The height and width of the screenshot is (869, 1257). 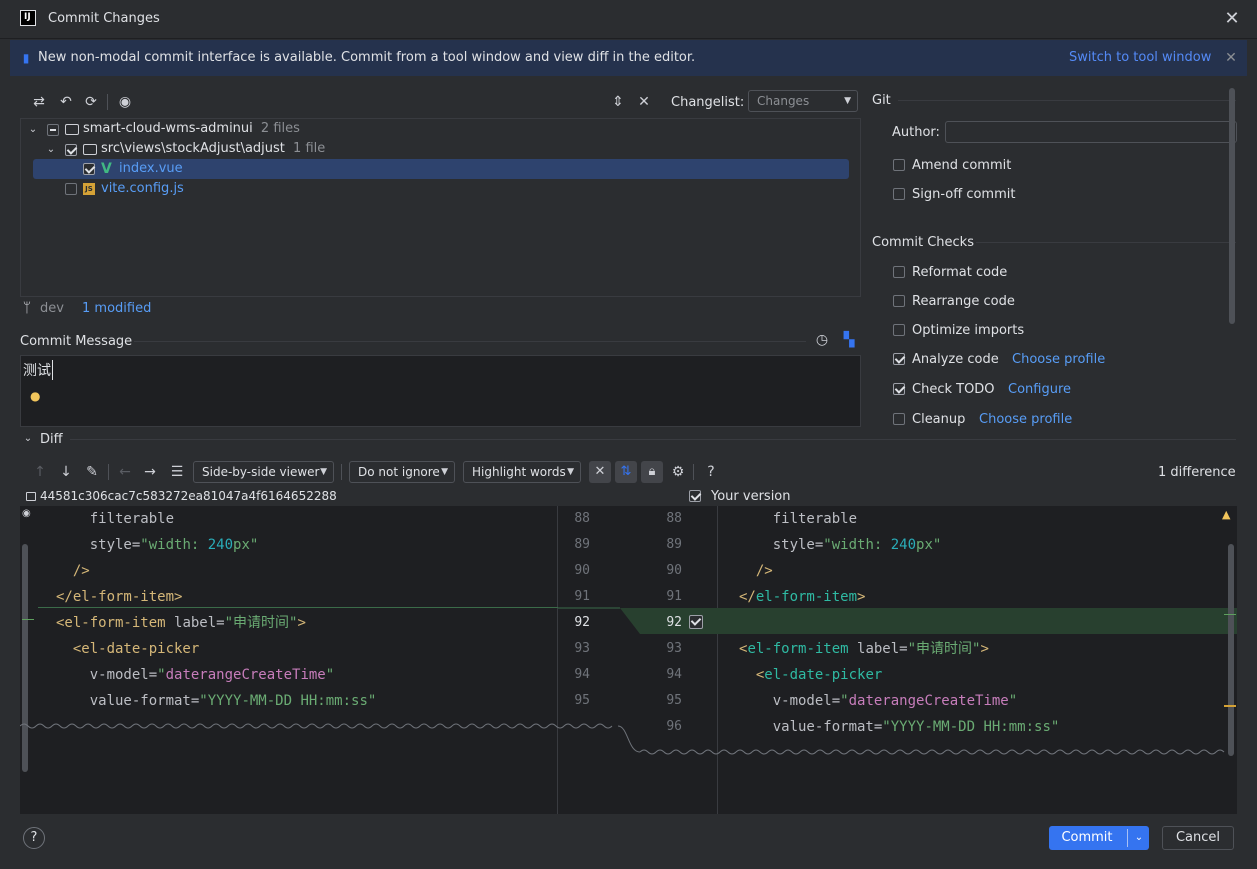 I want to click on banner-close-icon: ✕, so click(x=1231, y=58).